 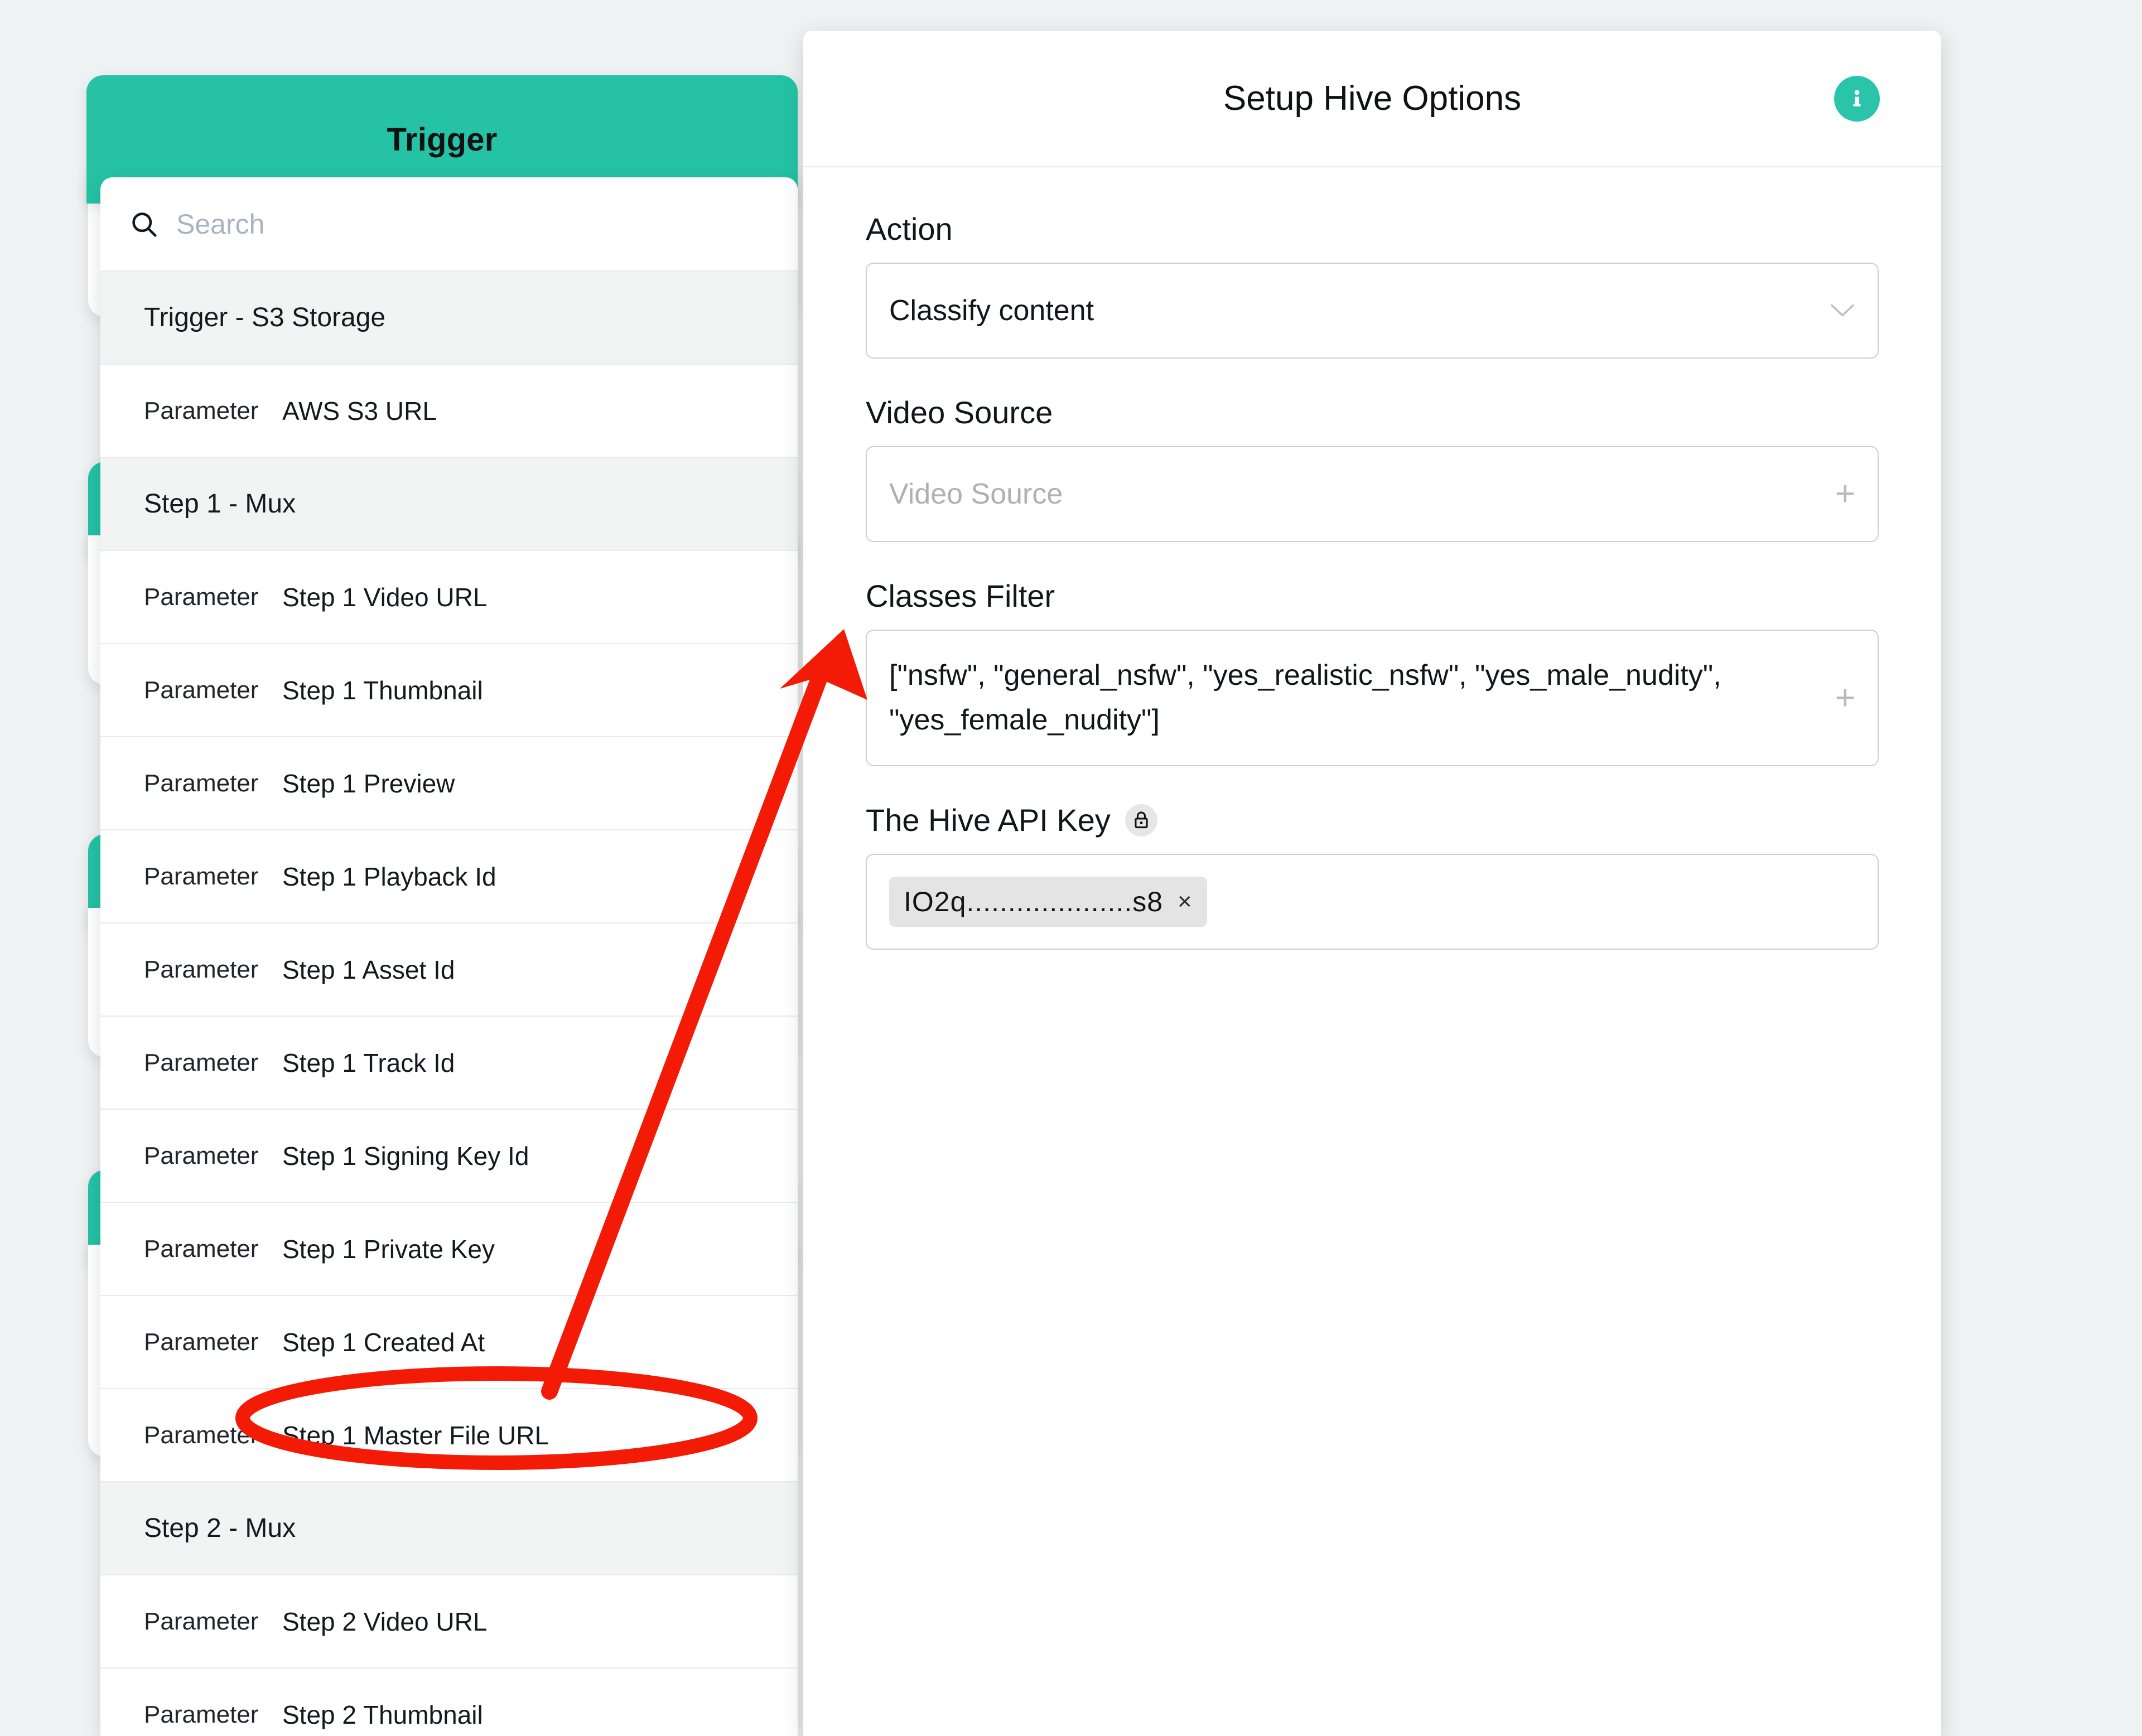 What do you see at coordinates (416, 1435) in the screenshot?
I see `row-parameter-label: Step 1 Master File URL` at bounding box center [416, 1435].